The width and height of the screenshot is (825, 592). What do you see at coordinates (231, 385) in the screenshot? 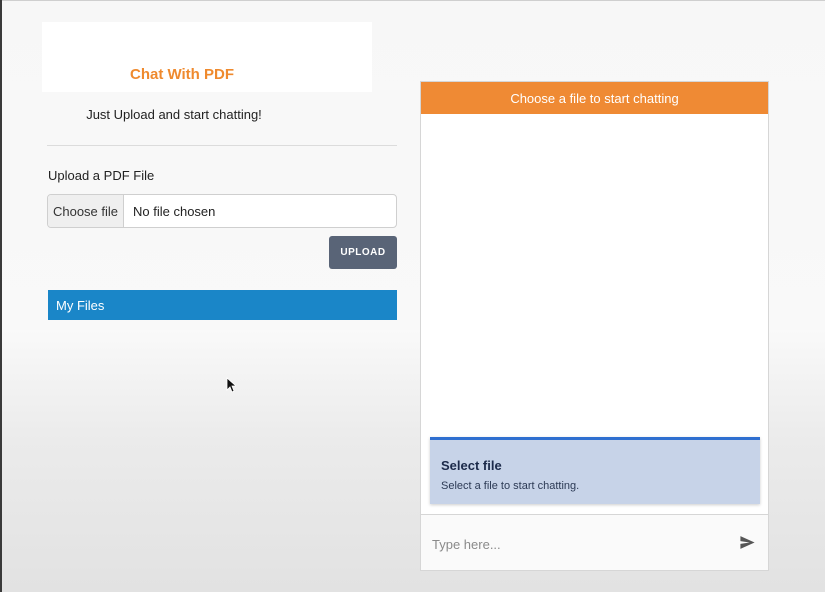
I see `mouse-cursor-icon` at bounding box center [231, 385].